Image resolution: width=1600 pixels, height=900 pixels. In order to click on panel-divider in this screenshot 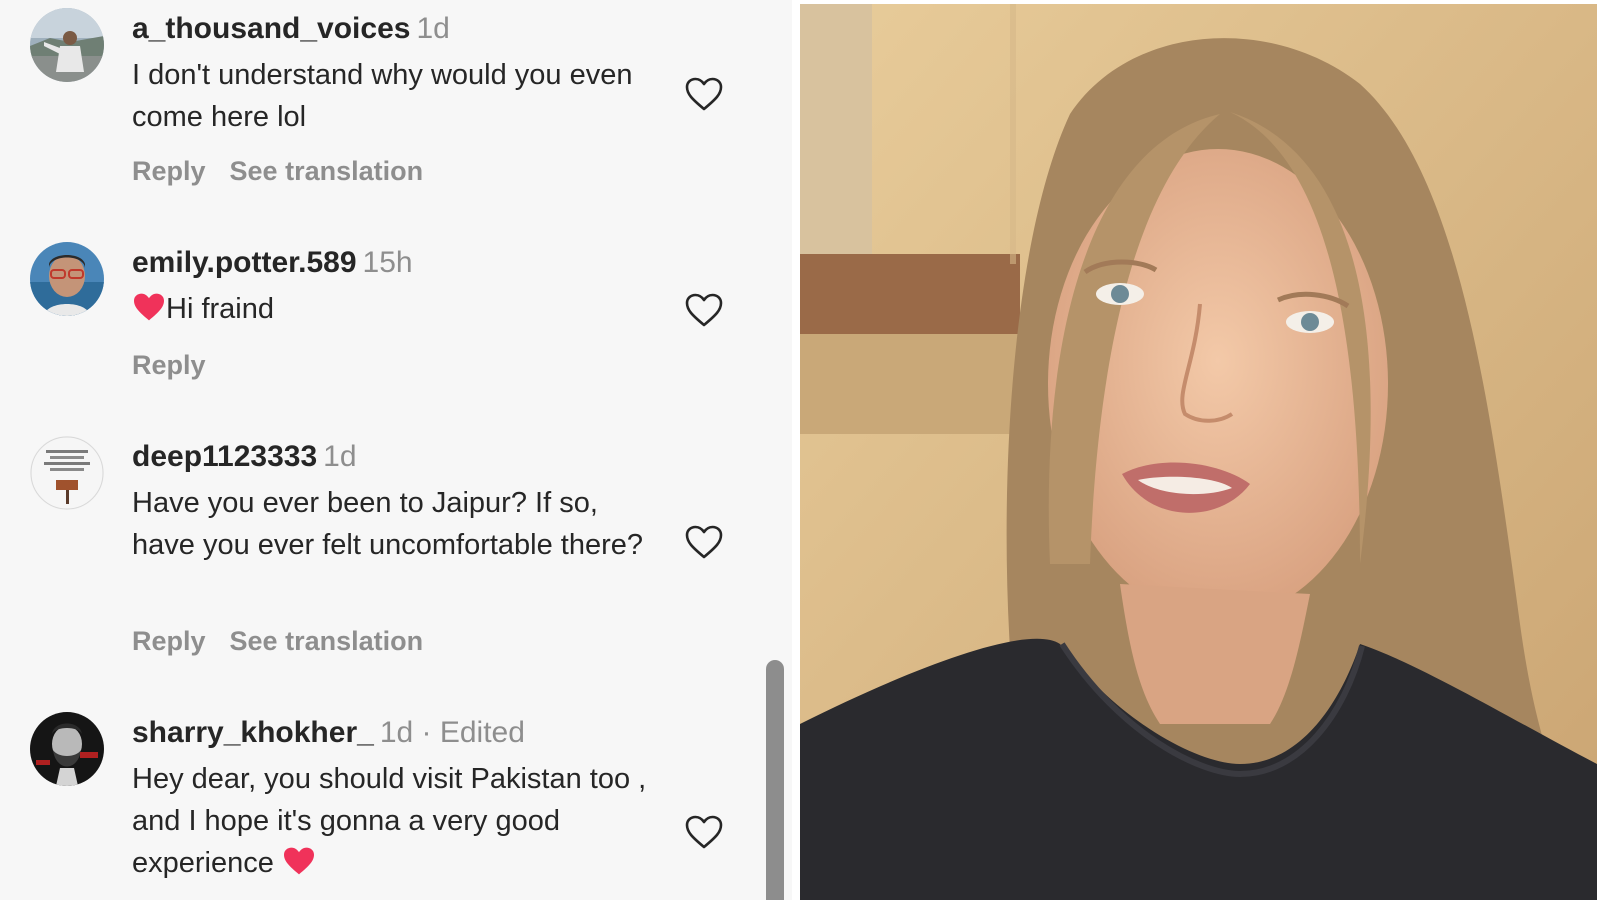, I will do `click(796, 450)`.